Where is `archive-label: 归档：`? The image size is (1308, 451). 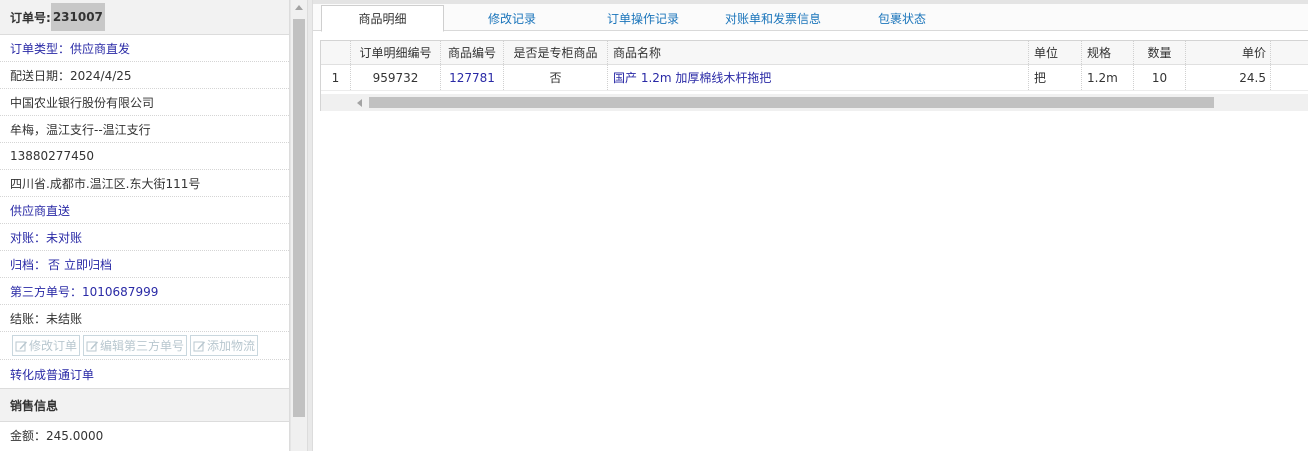
archive-label: 归档： is located at coordinates (28, 264).